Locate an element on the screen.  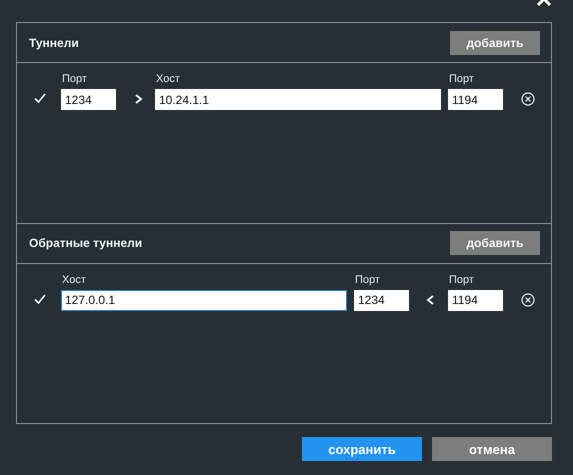
section-title: Туннели is located at coordinates (54, 43).